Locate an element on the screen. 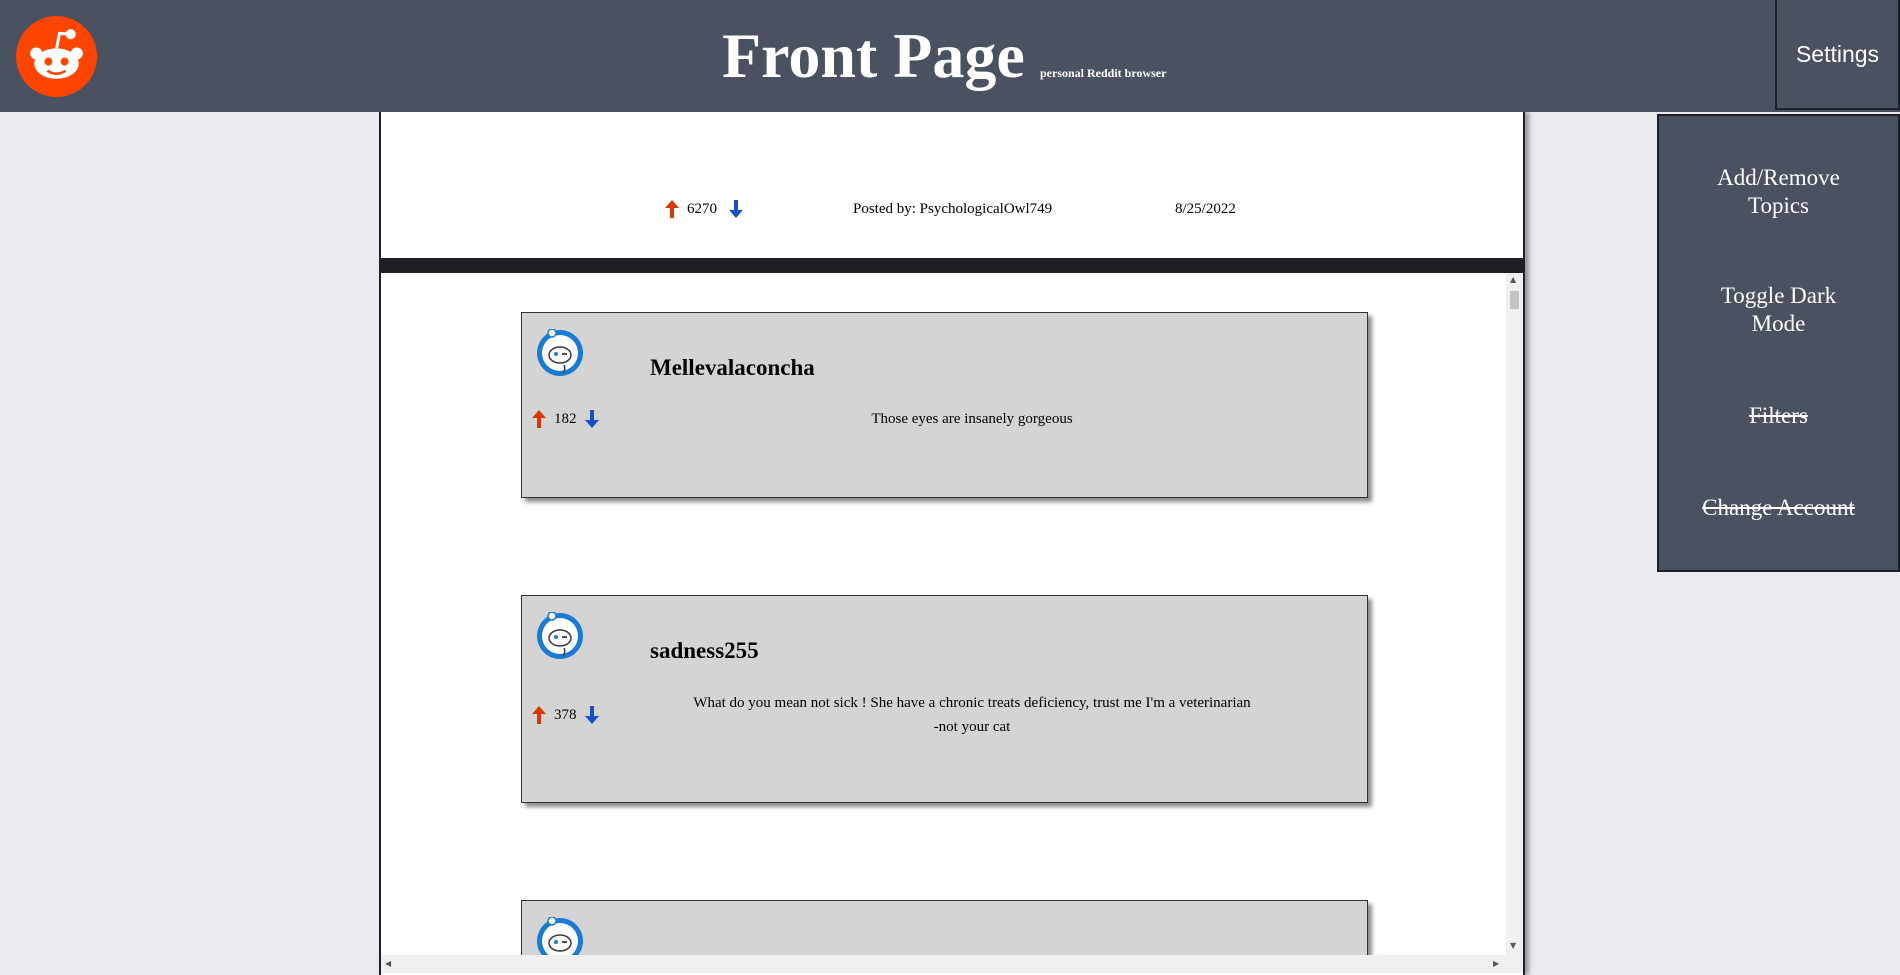 The image size is (1900, 975). page-title: Front Page is located at coordinates (873, 55).